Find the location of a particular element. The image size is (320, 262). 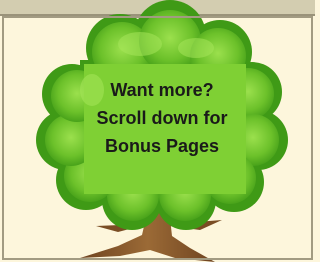

message-line-1: Want more? is located at coordinates (162, 90).